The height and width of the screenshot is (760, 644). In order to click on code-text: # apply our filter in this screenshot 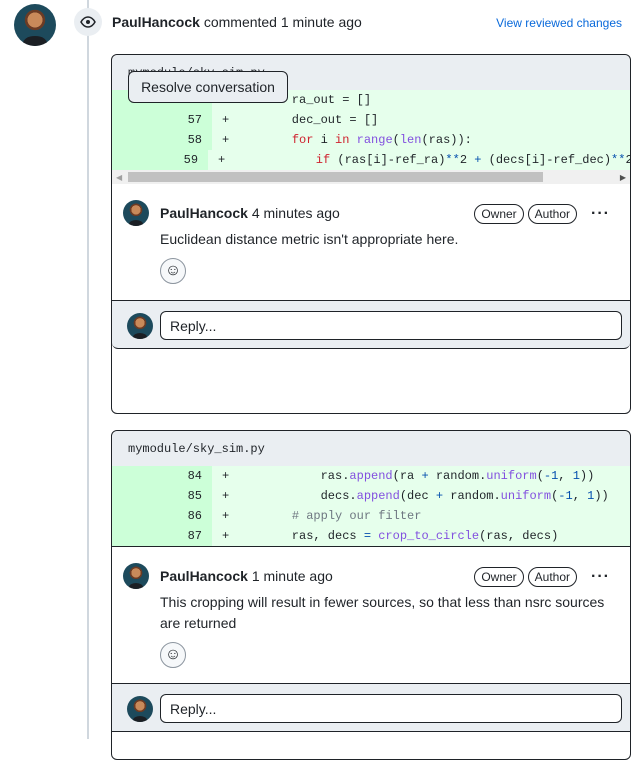, I will do `click(332, 516)`.